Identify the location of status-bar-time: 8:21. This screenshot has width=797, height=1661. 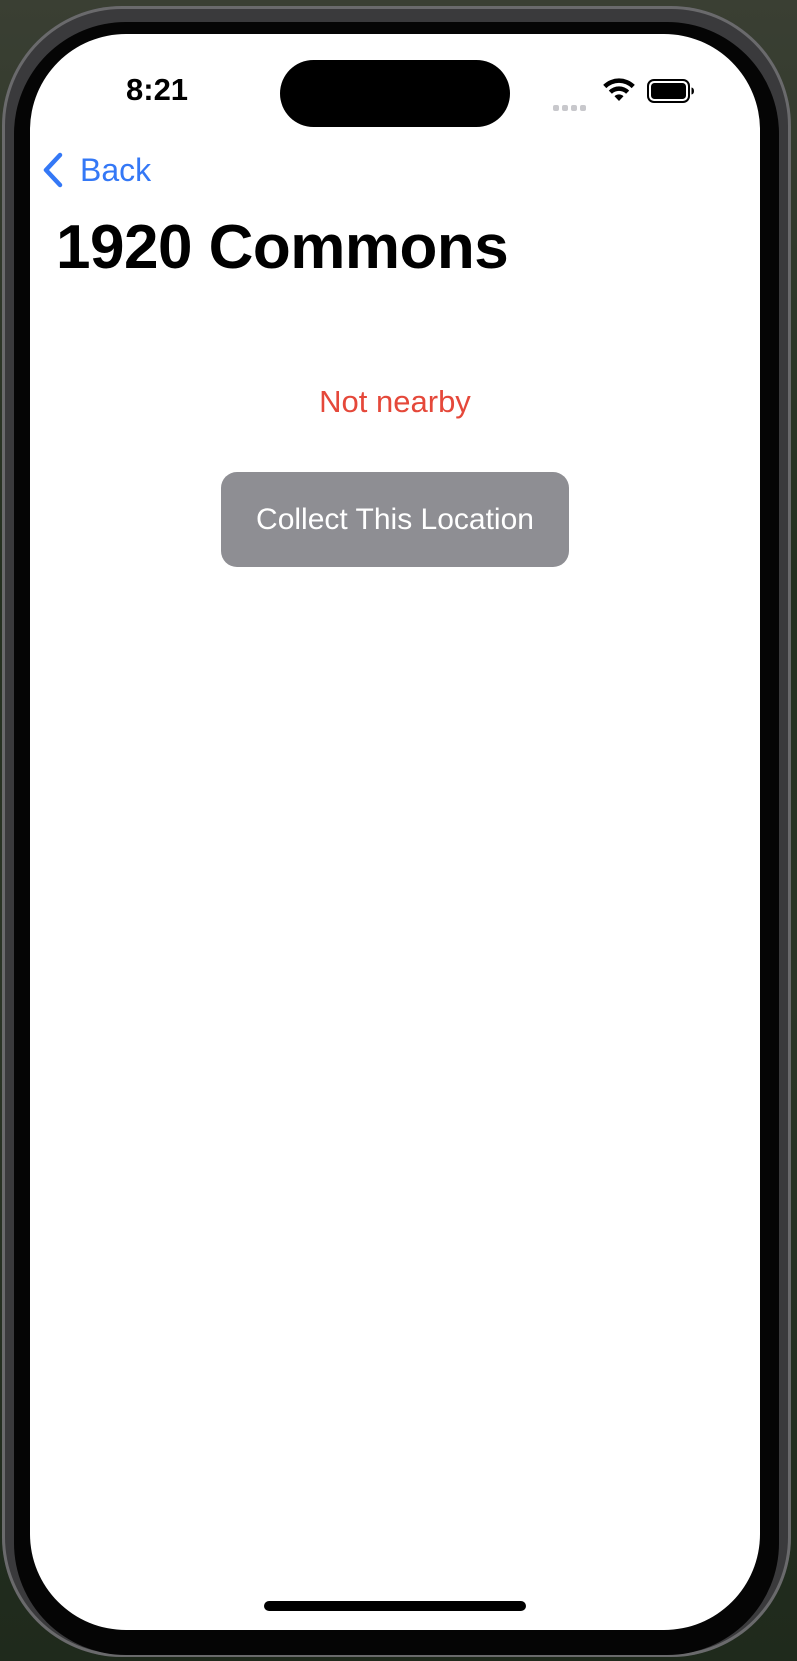
(157, 89).